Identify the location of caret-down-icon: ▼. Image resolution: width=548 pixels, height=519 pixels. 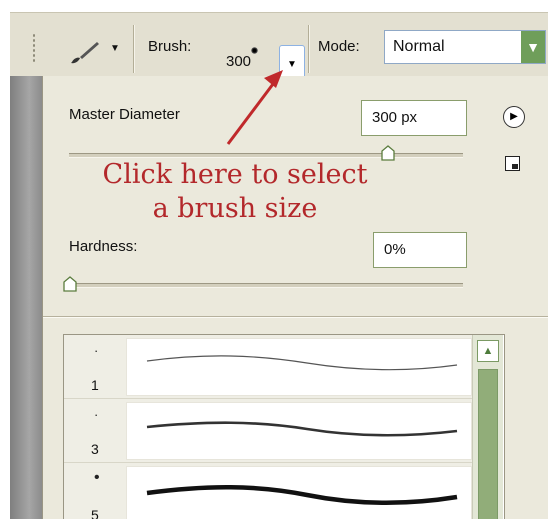
(292, 64).